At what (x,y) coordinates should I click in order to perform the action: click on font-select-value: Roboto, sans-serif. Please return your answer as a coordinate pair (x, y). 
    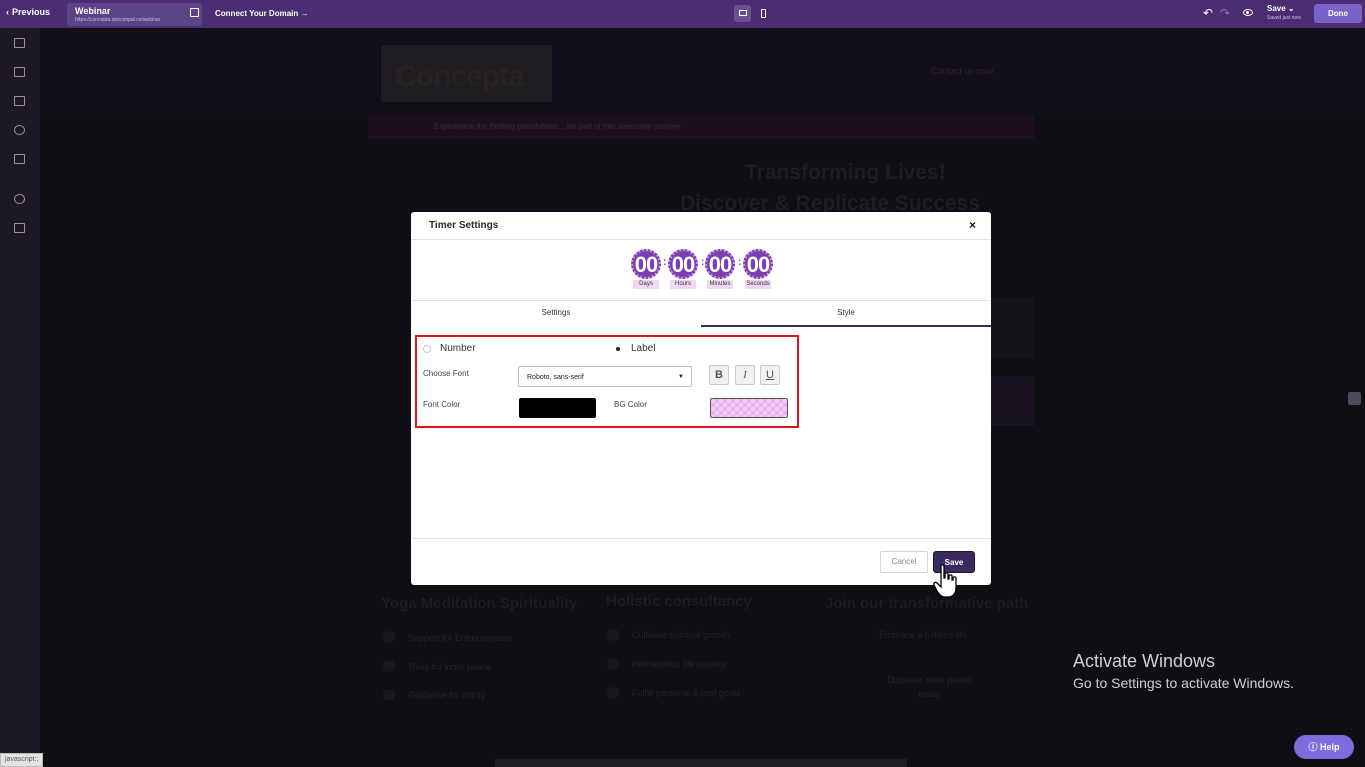
    Looking at the image, I should click on (555, 377).